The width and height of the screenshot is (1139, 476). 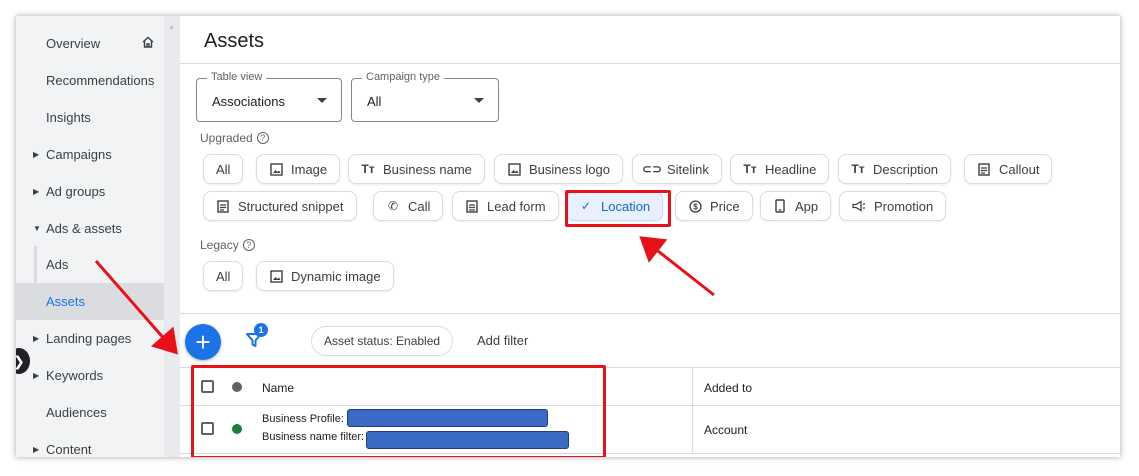 I want to click on phone-icon: ✆, so click(x=393, y=206).